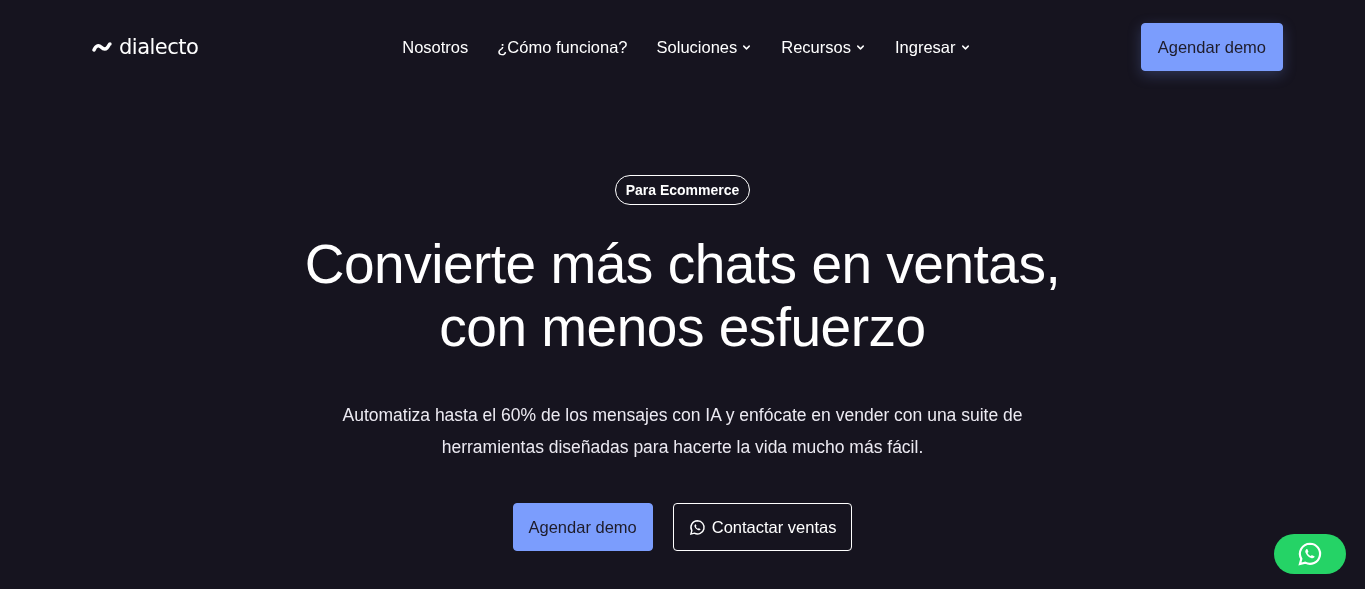  I want to click on hero-title: Convierte más chats en ventas,, so click(682, 264).